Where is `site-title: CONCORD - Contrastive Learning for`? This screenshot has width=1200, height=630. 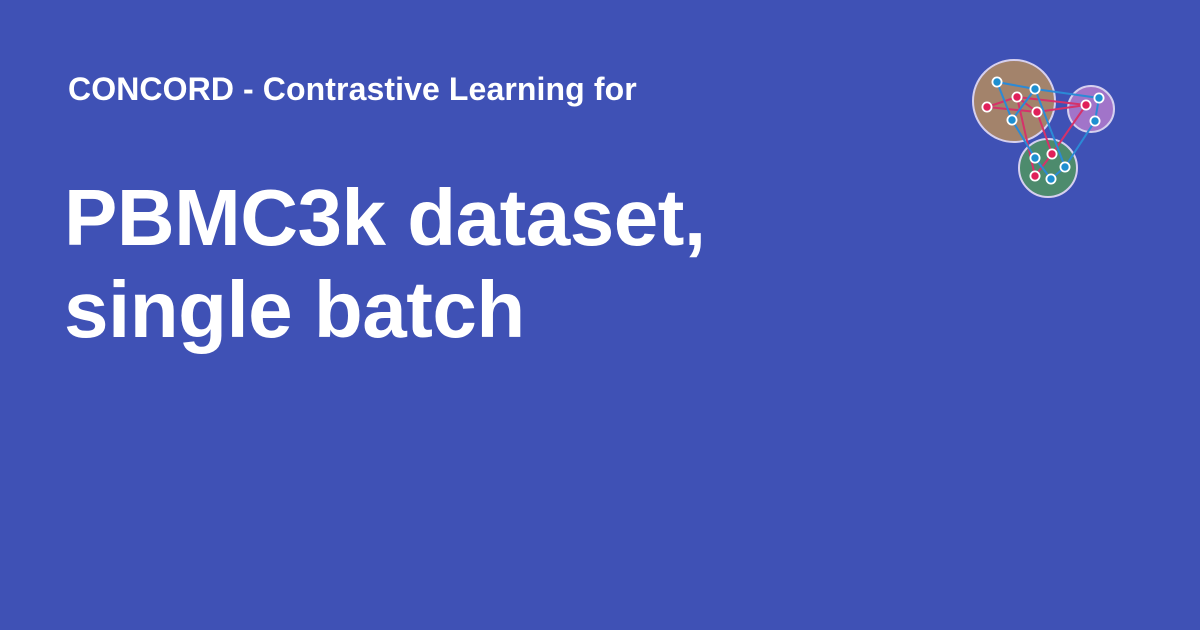
site-title: CONCORD - Contrastive Learning for is located at coordinates (352, 89).